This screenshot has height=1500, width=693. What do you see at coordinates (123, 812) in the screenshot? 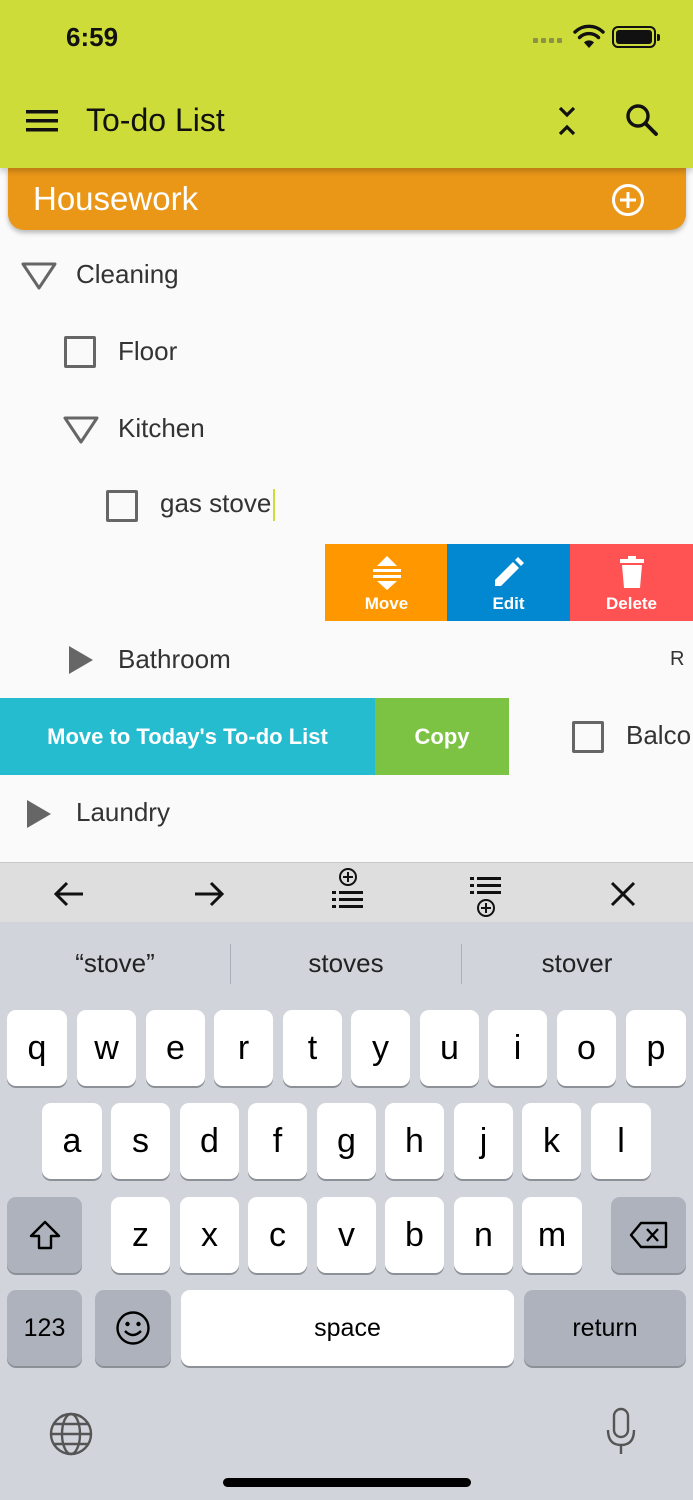
I see `tree-item-laundry: Laundry` at bounding box center [123, 812].